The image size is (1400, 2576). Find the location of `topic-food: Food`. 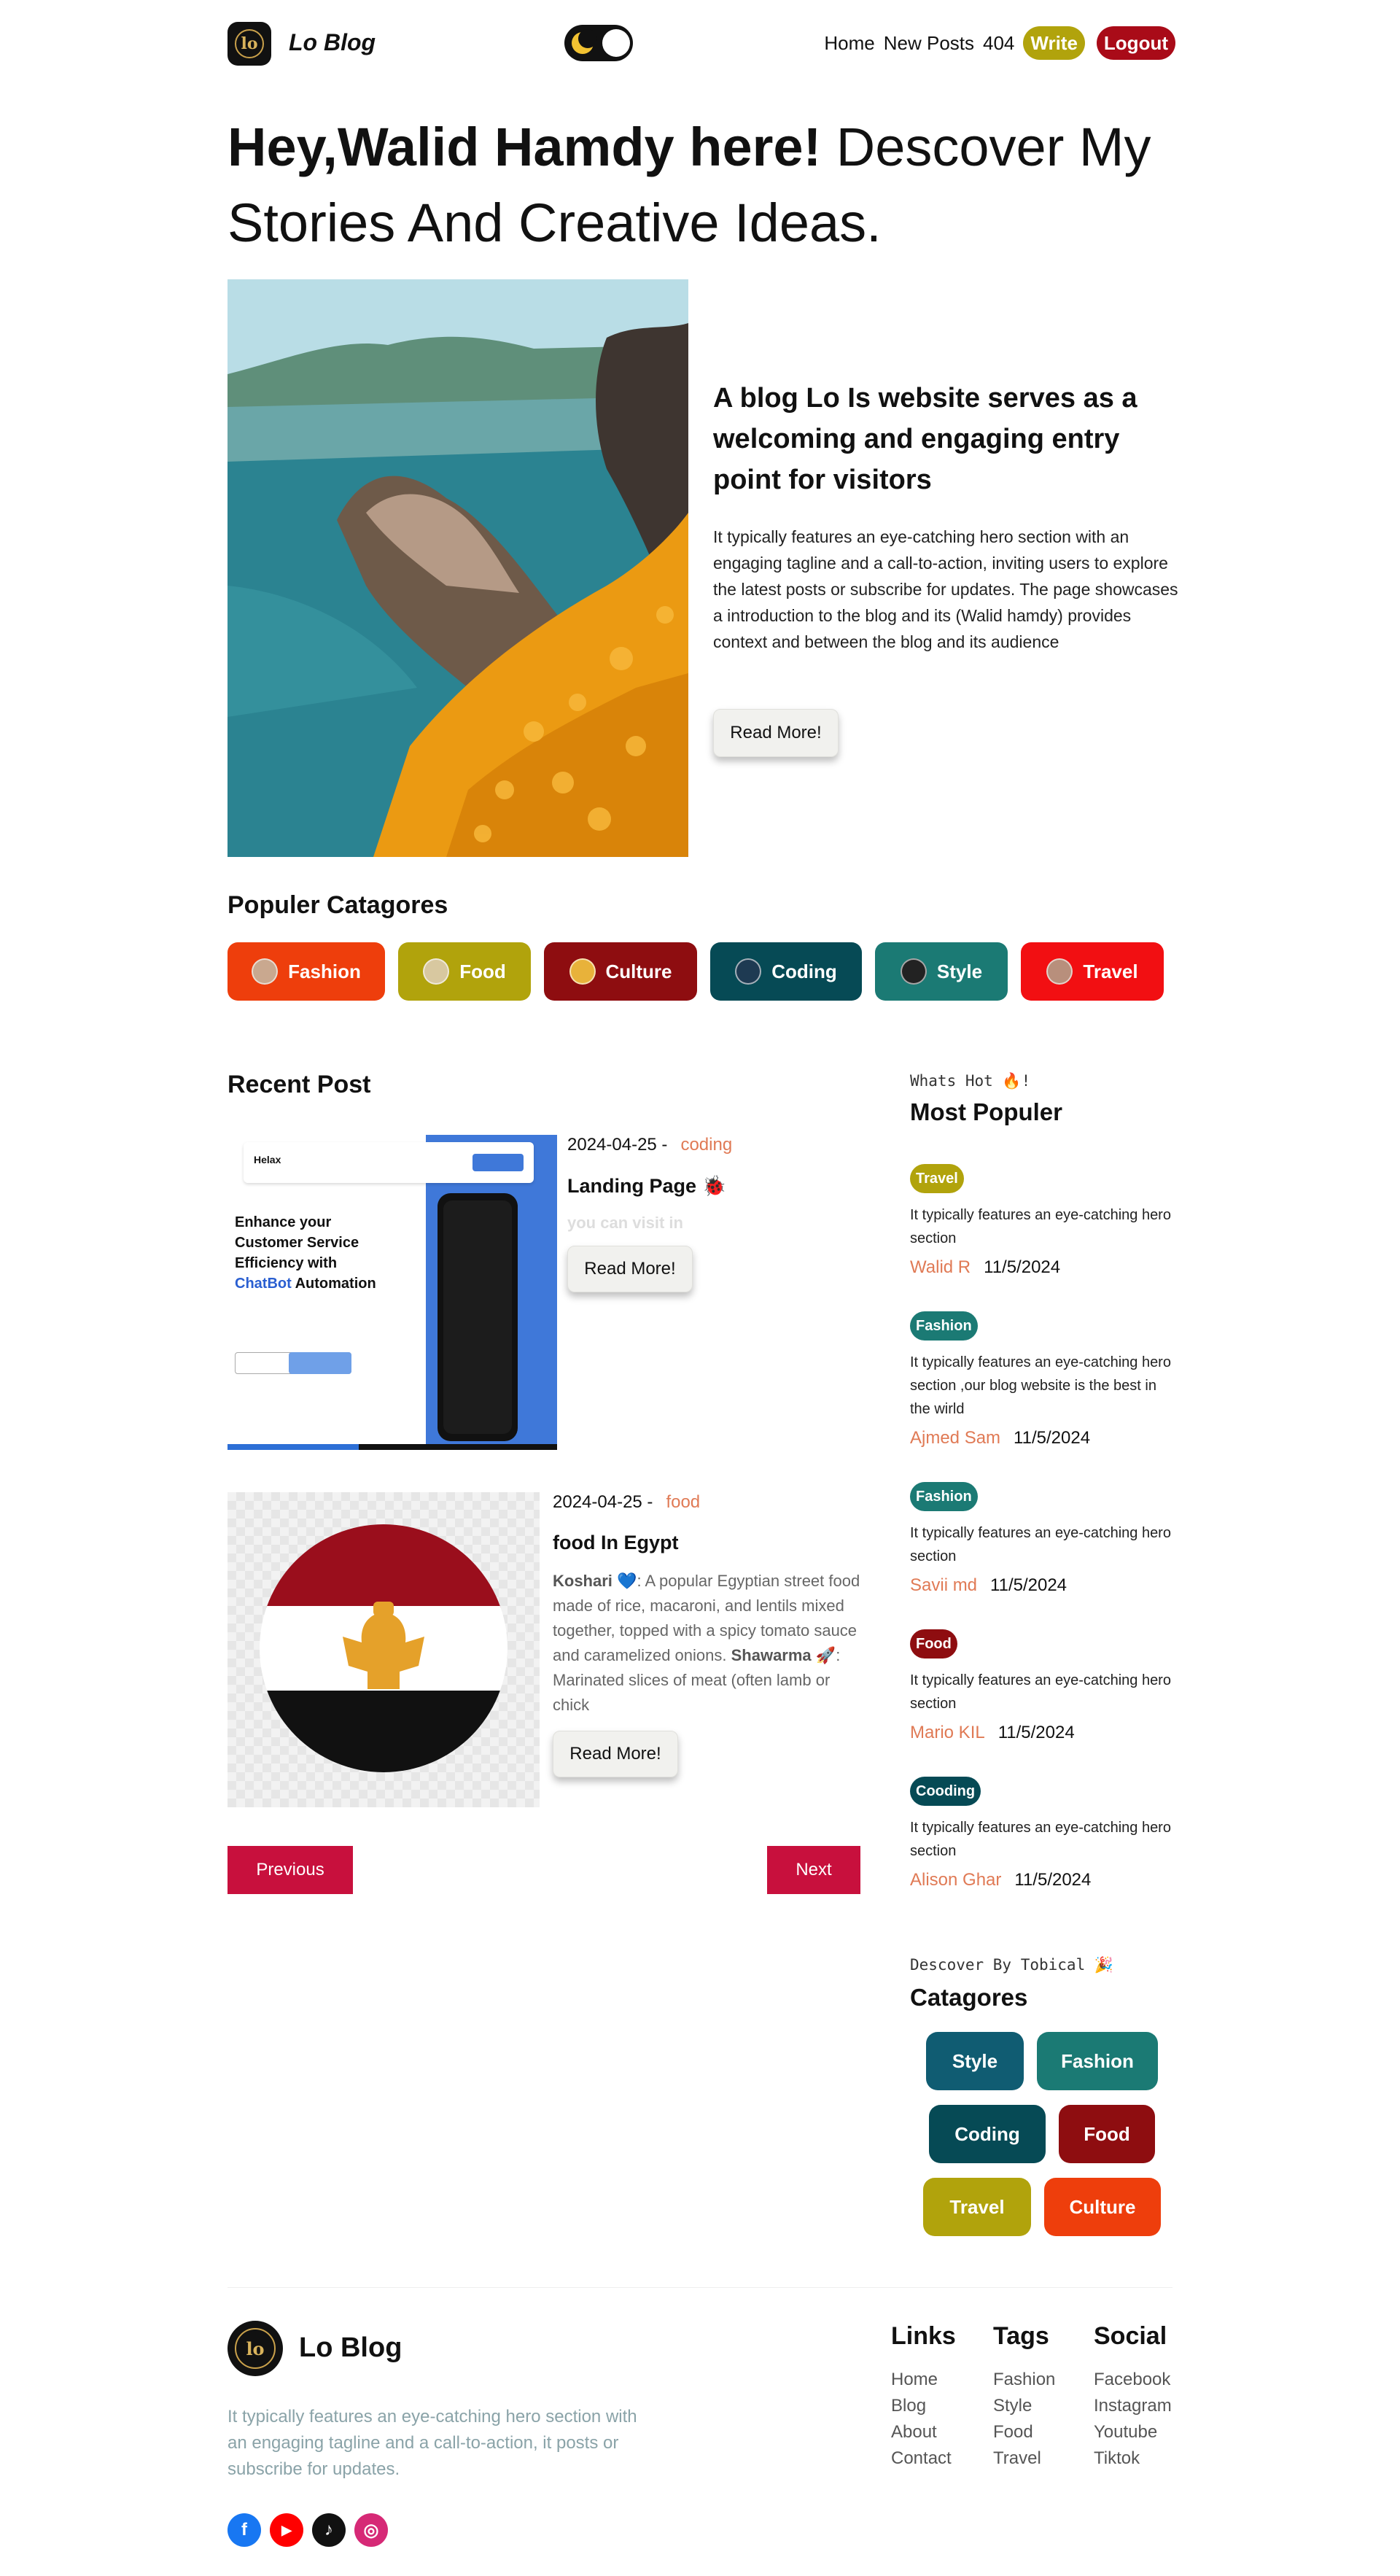

topic-food: Food is located at coordinates (1107, 2134).